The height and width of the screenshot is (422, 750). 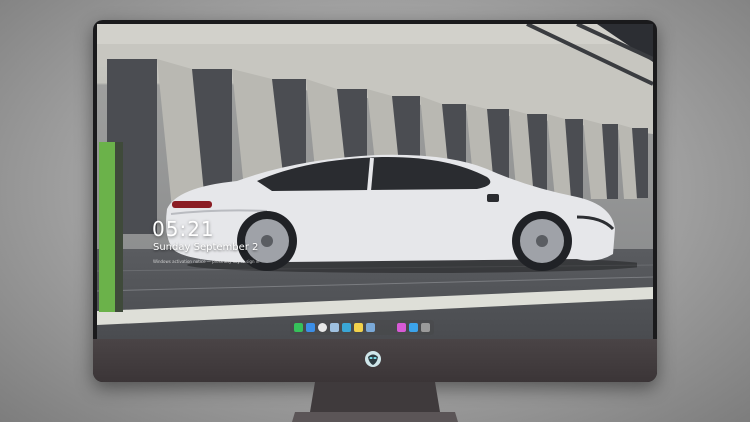 What do you see at coordinates (346, 327) in the screenshot?
I see `clapper-icon` at bounding box center [346, 327].